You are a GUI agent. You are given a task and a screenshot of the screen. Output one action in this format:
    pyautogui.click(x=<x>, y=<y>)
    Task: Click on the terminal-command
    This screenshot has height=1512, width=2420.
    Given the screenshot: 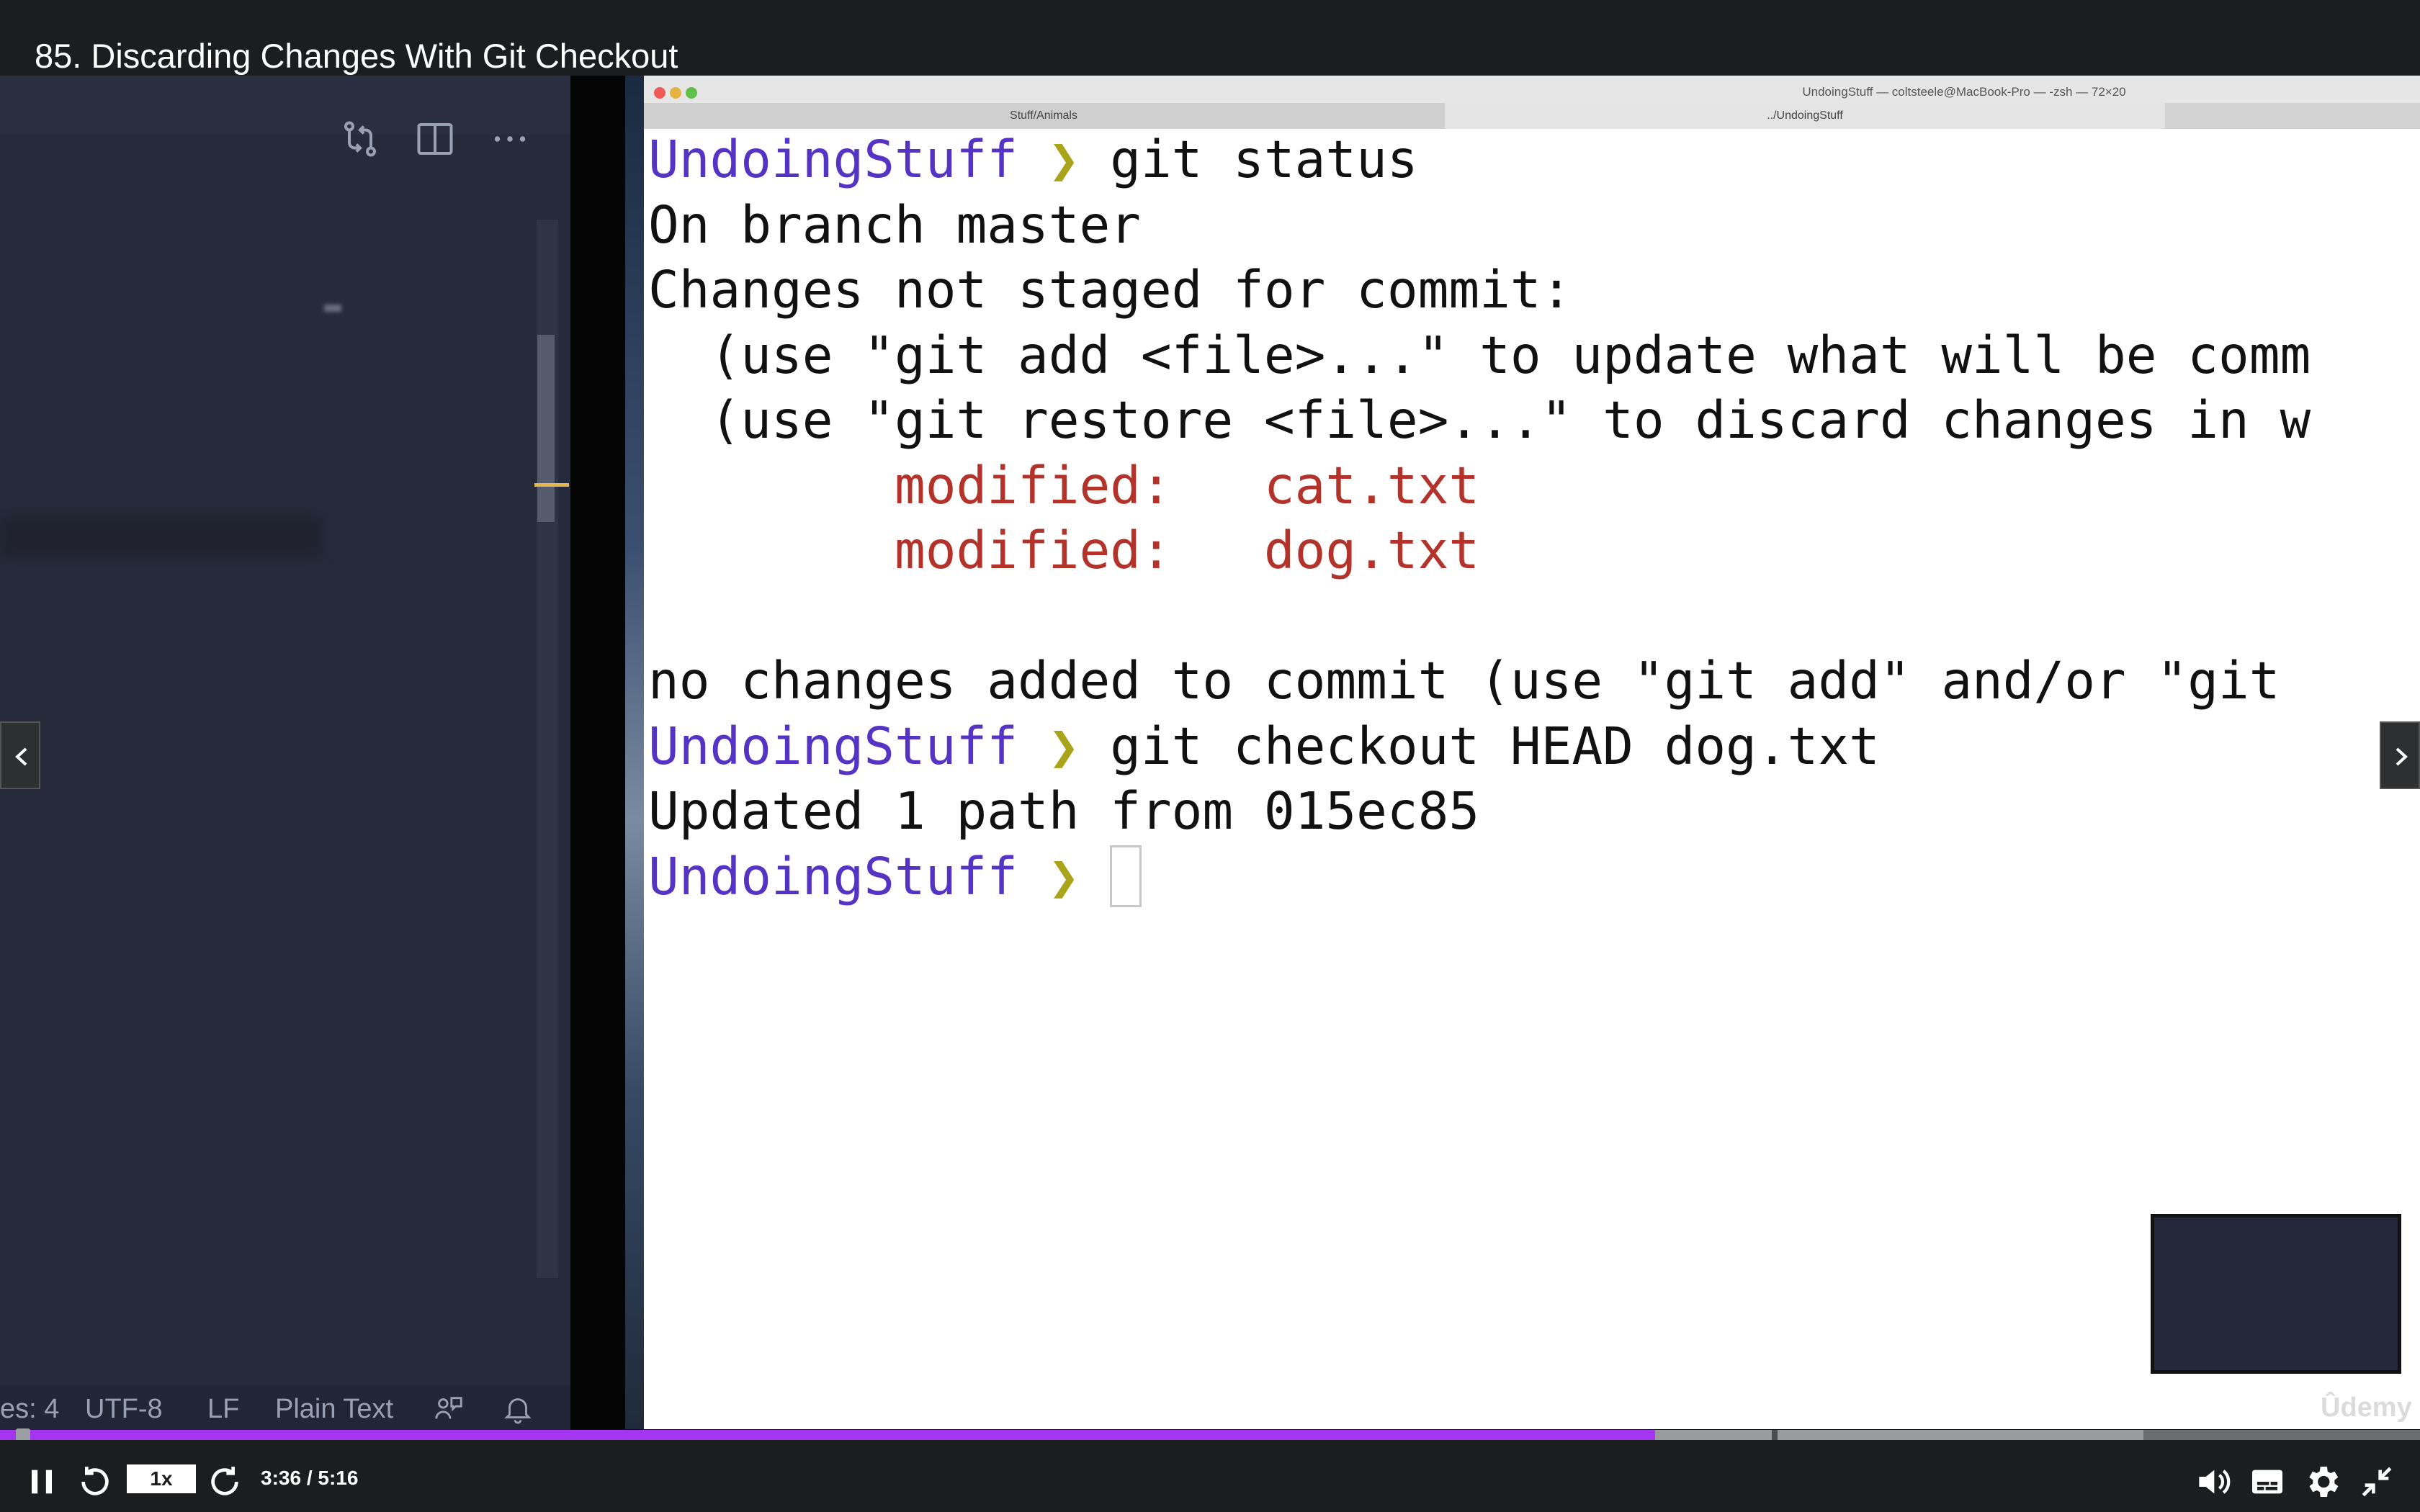 What is the action you would take?
    pyautogui.click(x=1094, y=876)
    